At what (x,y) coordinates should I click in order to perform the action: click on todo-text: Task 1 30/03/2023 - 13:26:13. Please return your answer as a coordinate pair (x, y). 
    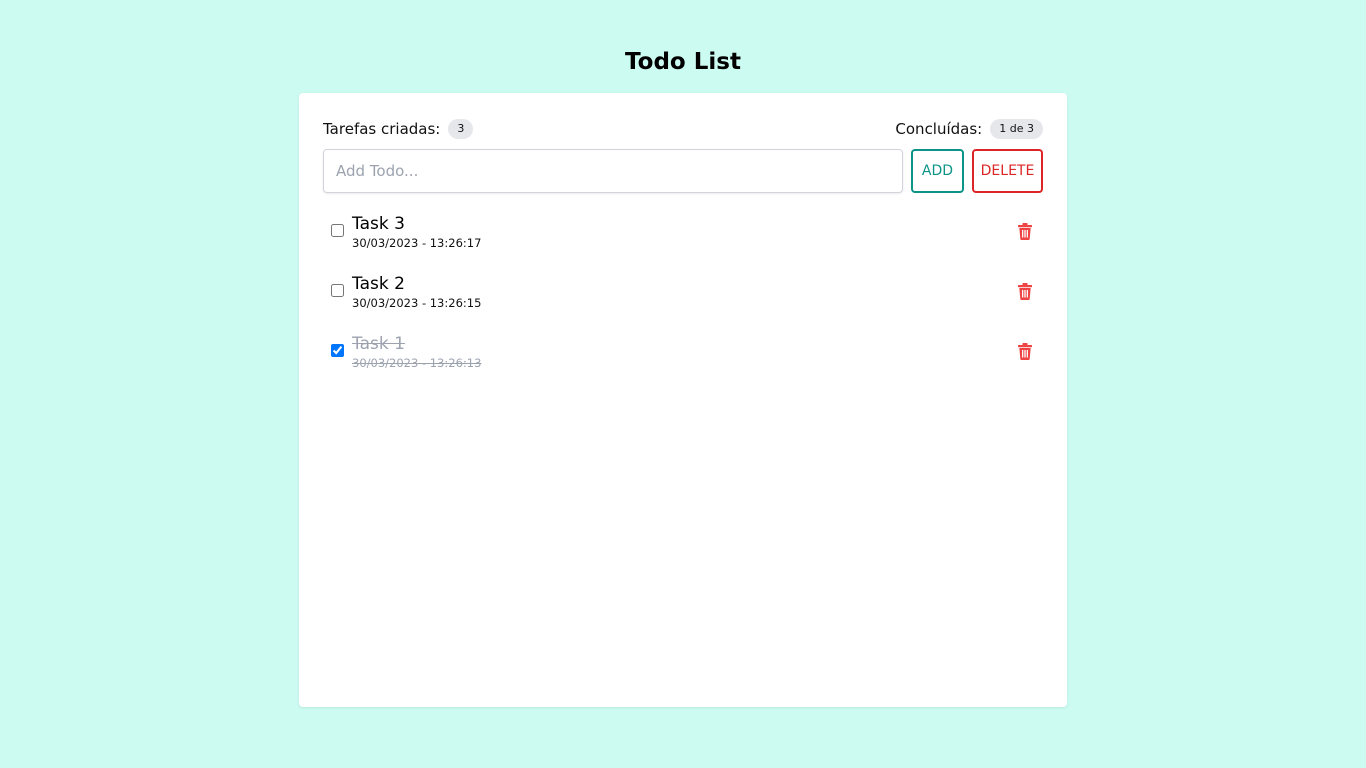
    Looking at the image, I should click on (416, 352).